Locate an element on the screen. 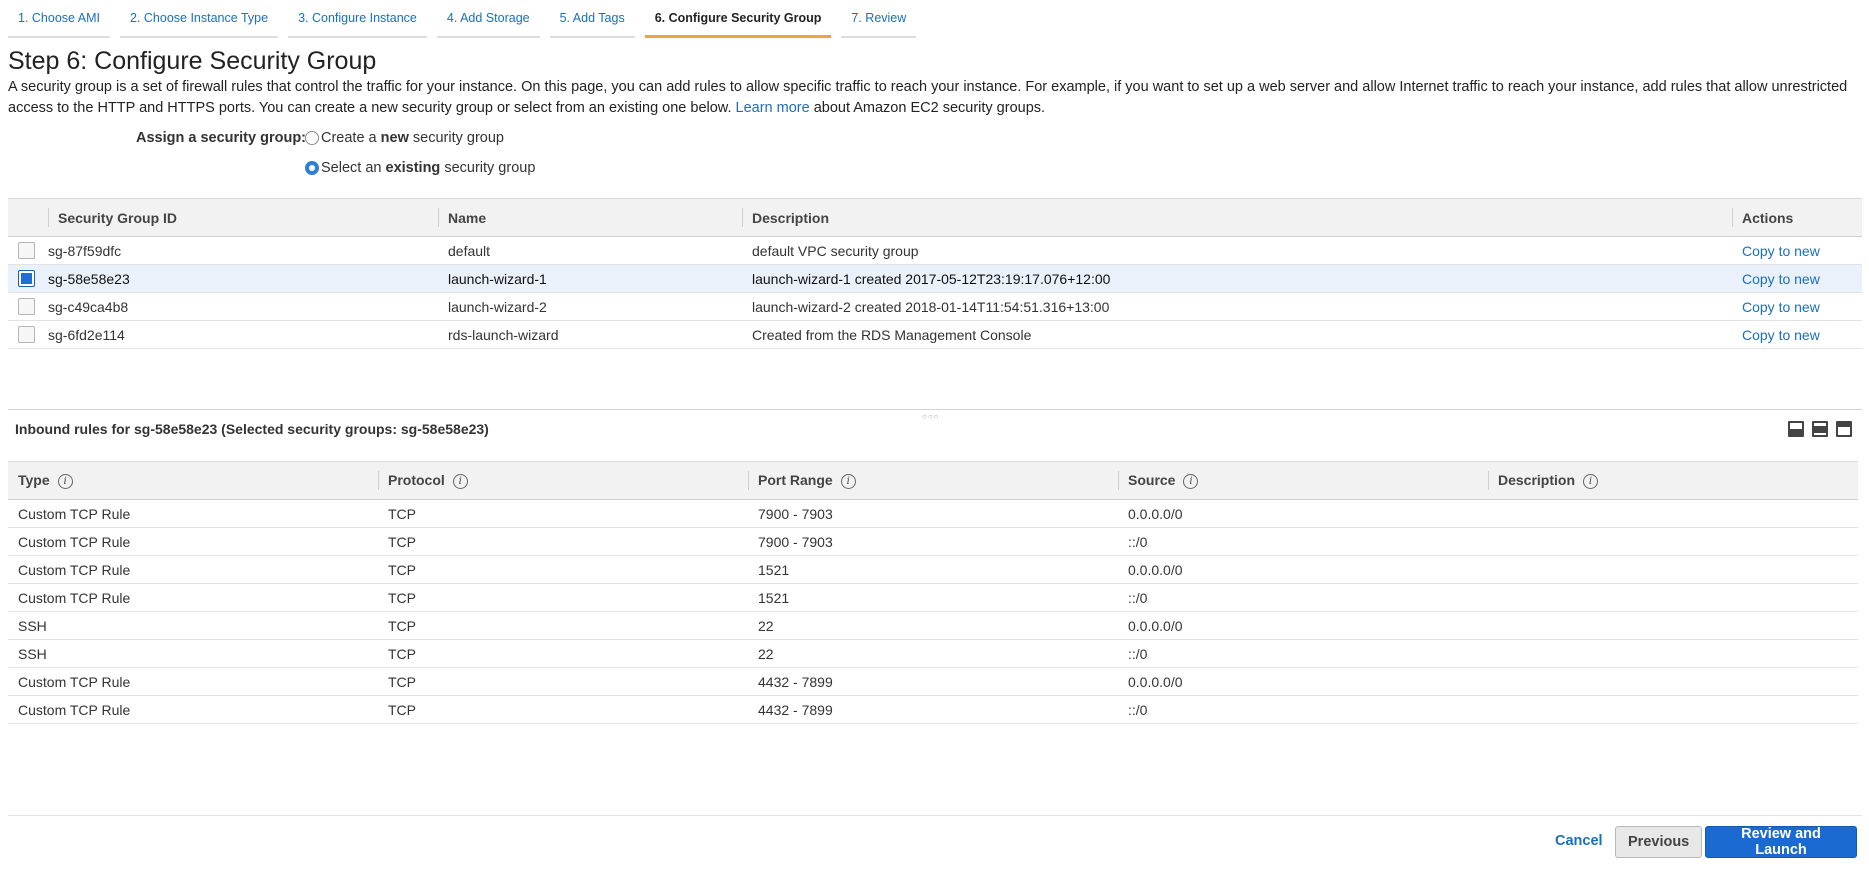  rule-port-range: 1521 is located at coordinates (933, 597).